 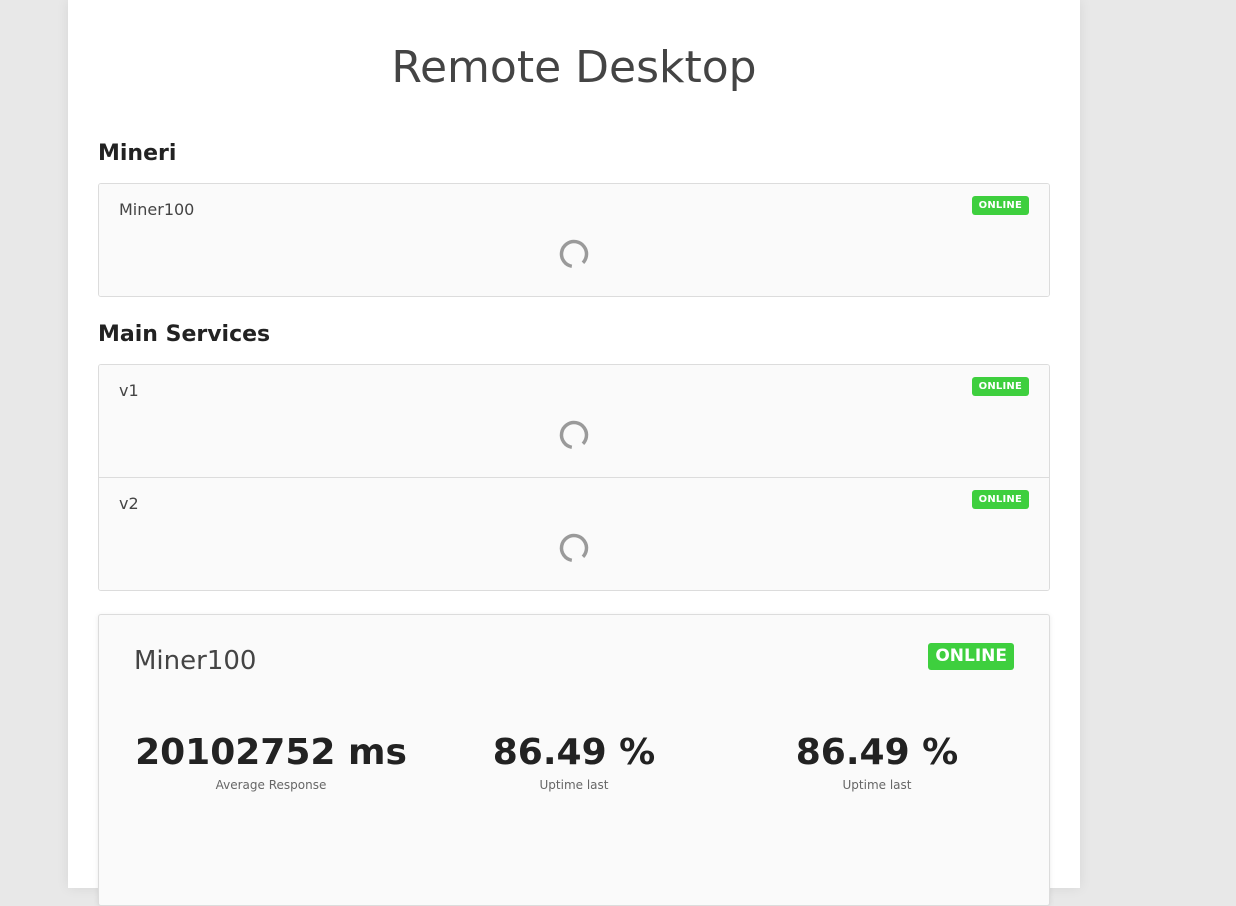 What do you see at coordinates (195, 661) in the screenshot?
I see `detail-monitor-name: Miner100` at bounding box center [195, 661].